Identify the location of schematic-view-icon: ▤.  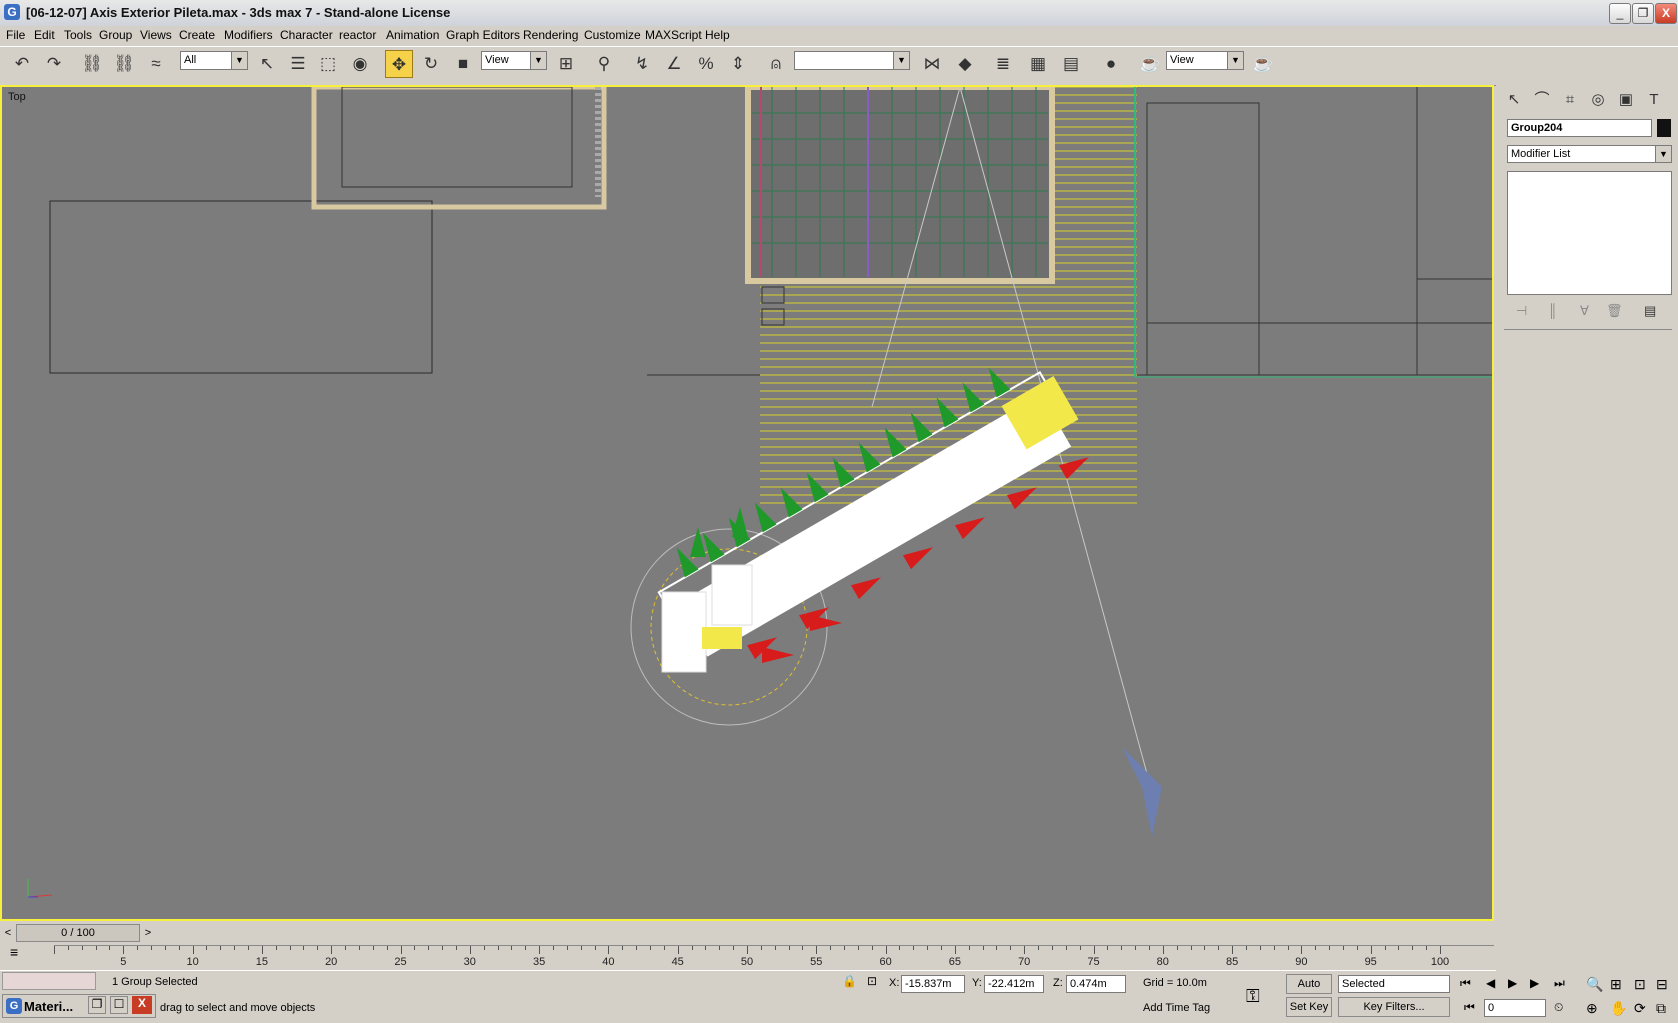
(1071, 64).